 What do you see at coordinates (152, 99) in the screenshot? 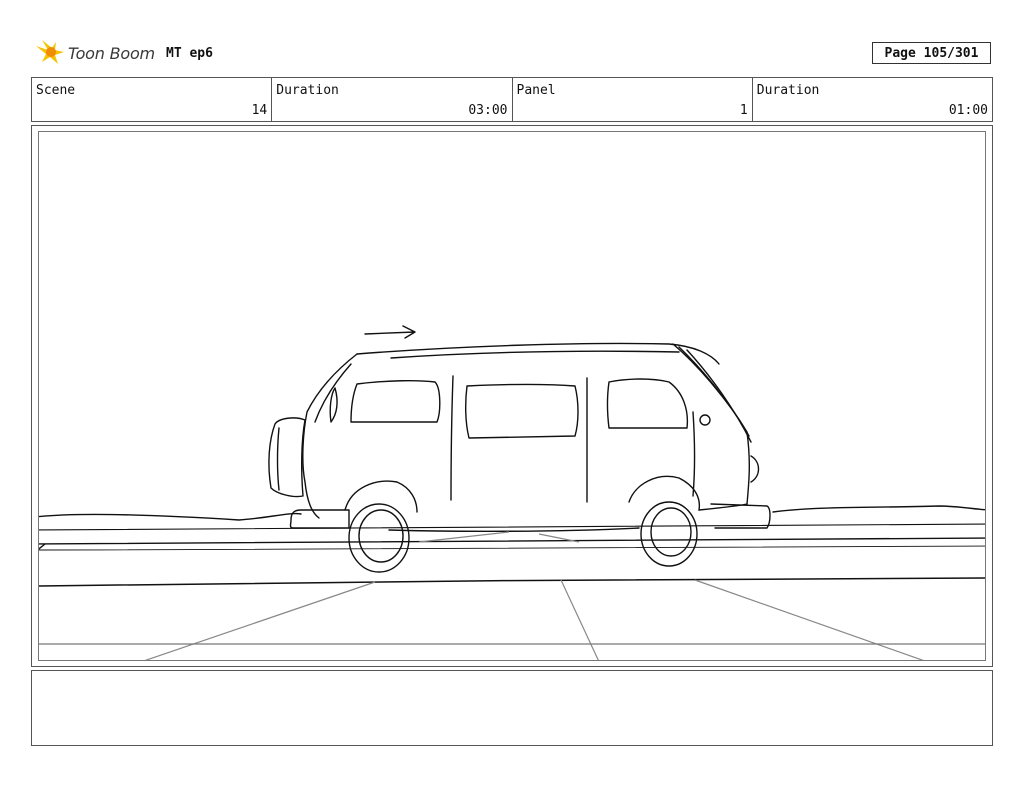
I see `scene-cell: Scene 14` at bounding box center [152, 99].